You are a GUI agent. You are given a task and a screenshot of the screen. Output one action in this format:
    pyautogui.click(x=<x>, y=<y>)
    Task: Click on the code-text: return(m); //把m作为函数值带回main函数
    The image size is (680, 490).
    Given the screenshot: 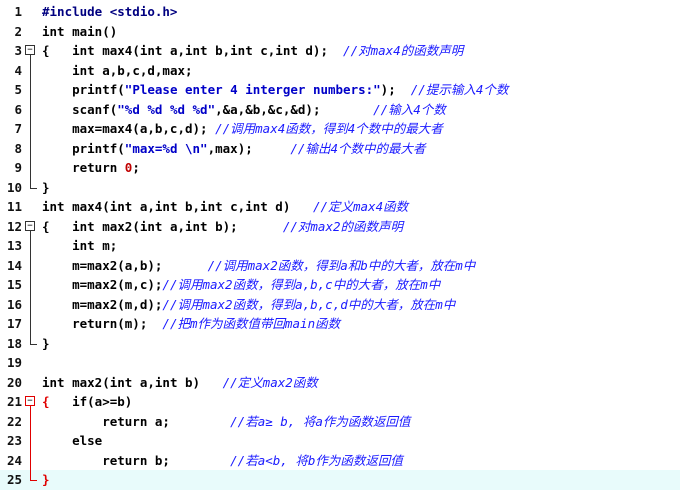 What is the action you would take?
    pyautogui.click(x=191, y=324)
    